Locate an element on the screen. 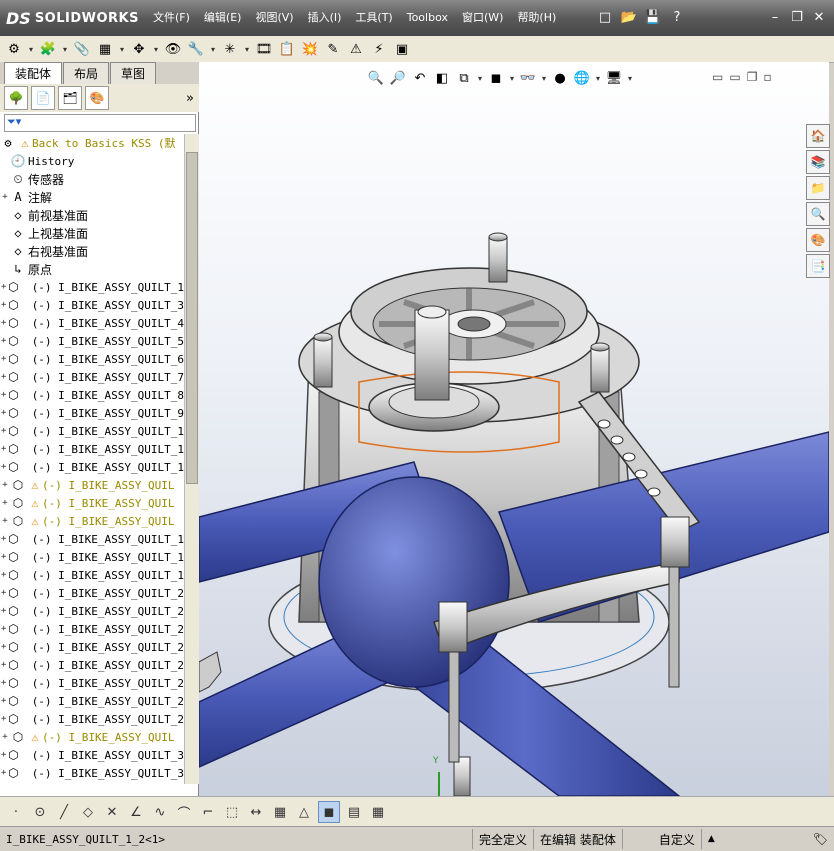 This screenshot has width=834, height=851. section-view-icon: ◧ is located at coordinates (442, 78).